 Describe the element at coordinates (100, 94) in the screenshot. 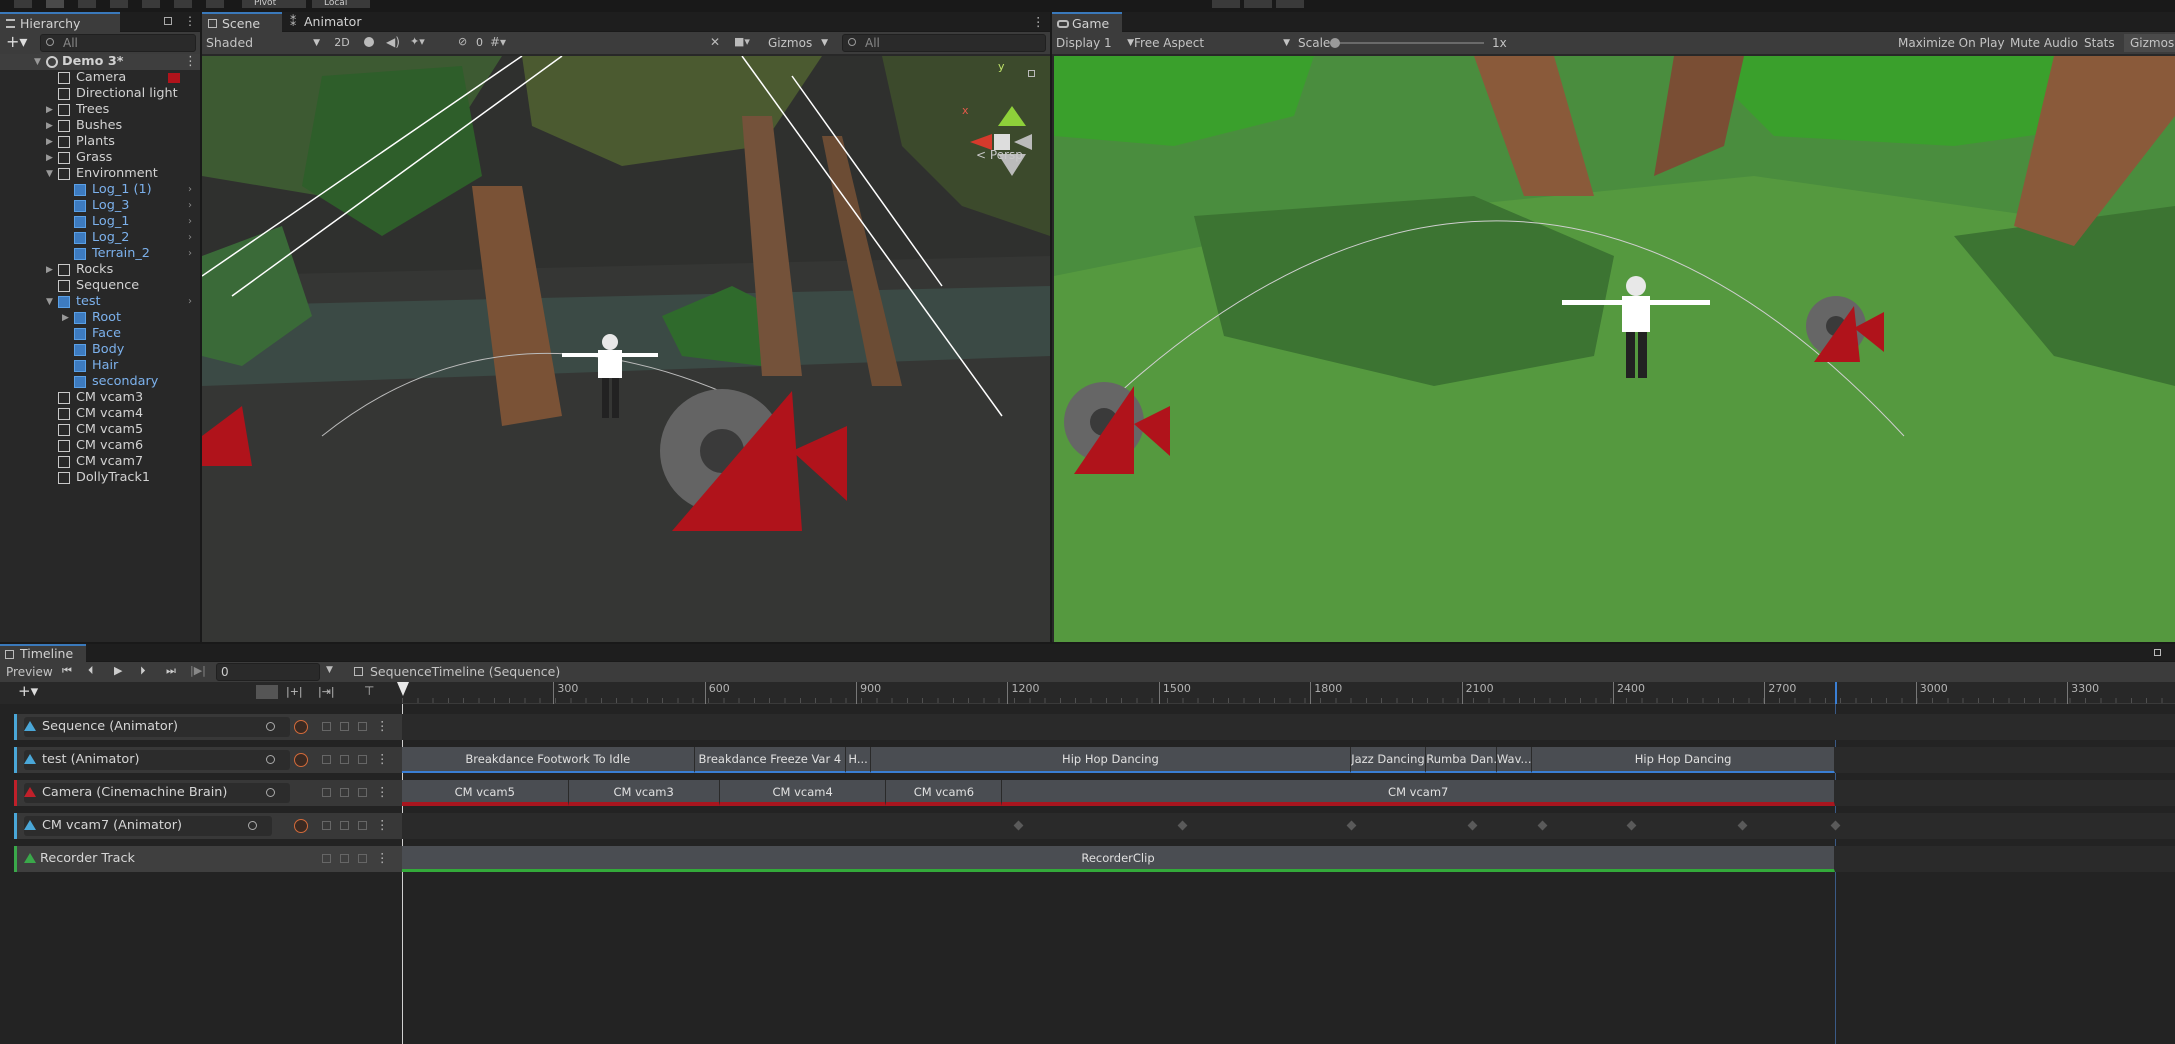

I see `hierarchy-item: Directional light` at that location.